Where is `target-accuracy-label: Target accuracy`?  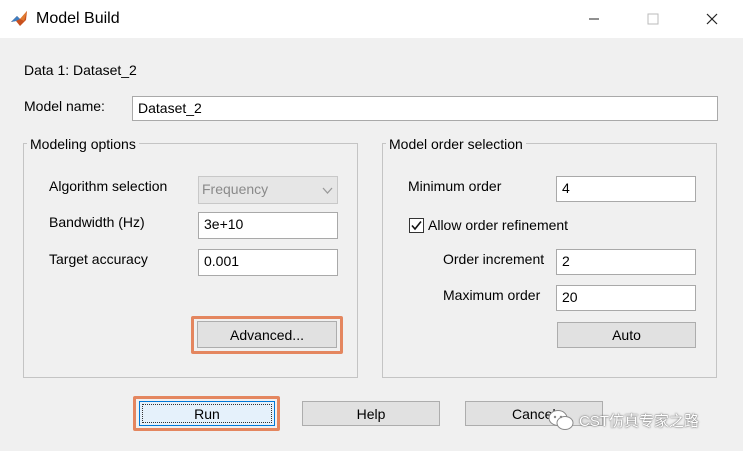
target-accuracy-label: Target accuracy is located at coordinates (98, 259).